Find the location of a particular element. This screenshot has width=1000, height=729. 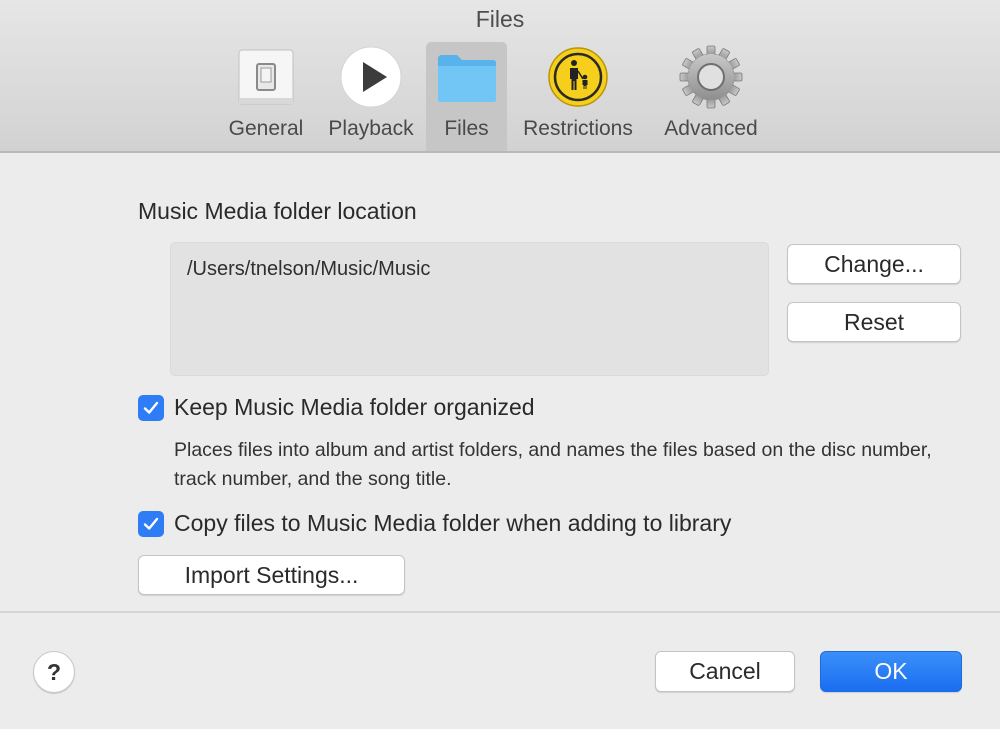

footer-divider is located at coordinates (500, 612).